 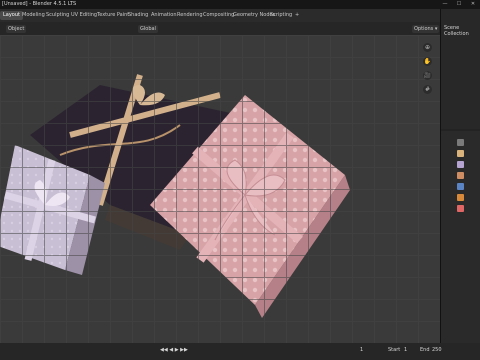 What do you see at coordinates (427, 61) in the screenshot?
I see `pan-hand-icon: ✋` at bounding box center [427, 61].